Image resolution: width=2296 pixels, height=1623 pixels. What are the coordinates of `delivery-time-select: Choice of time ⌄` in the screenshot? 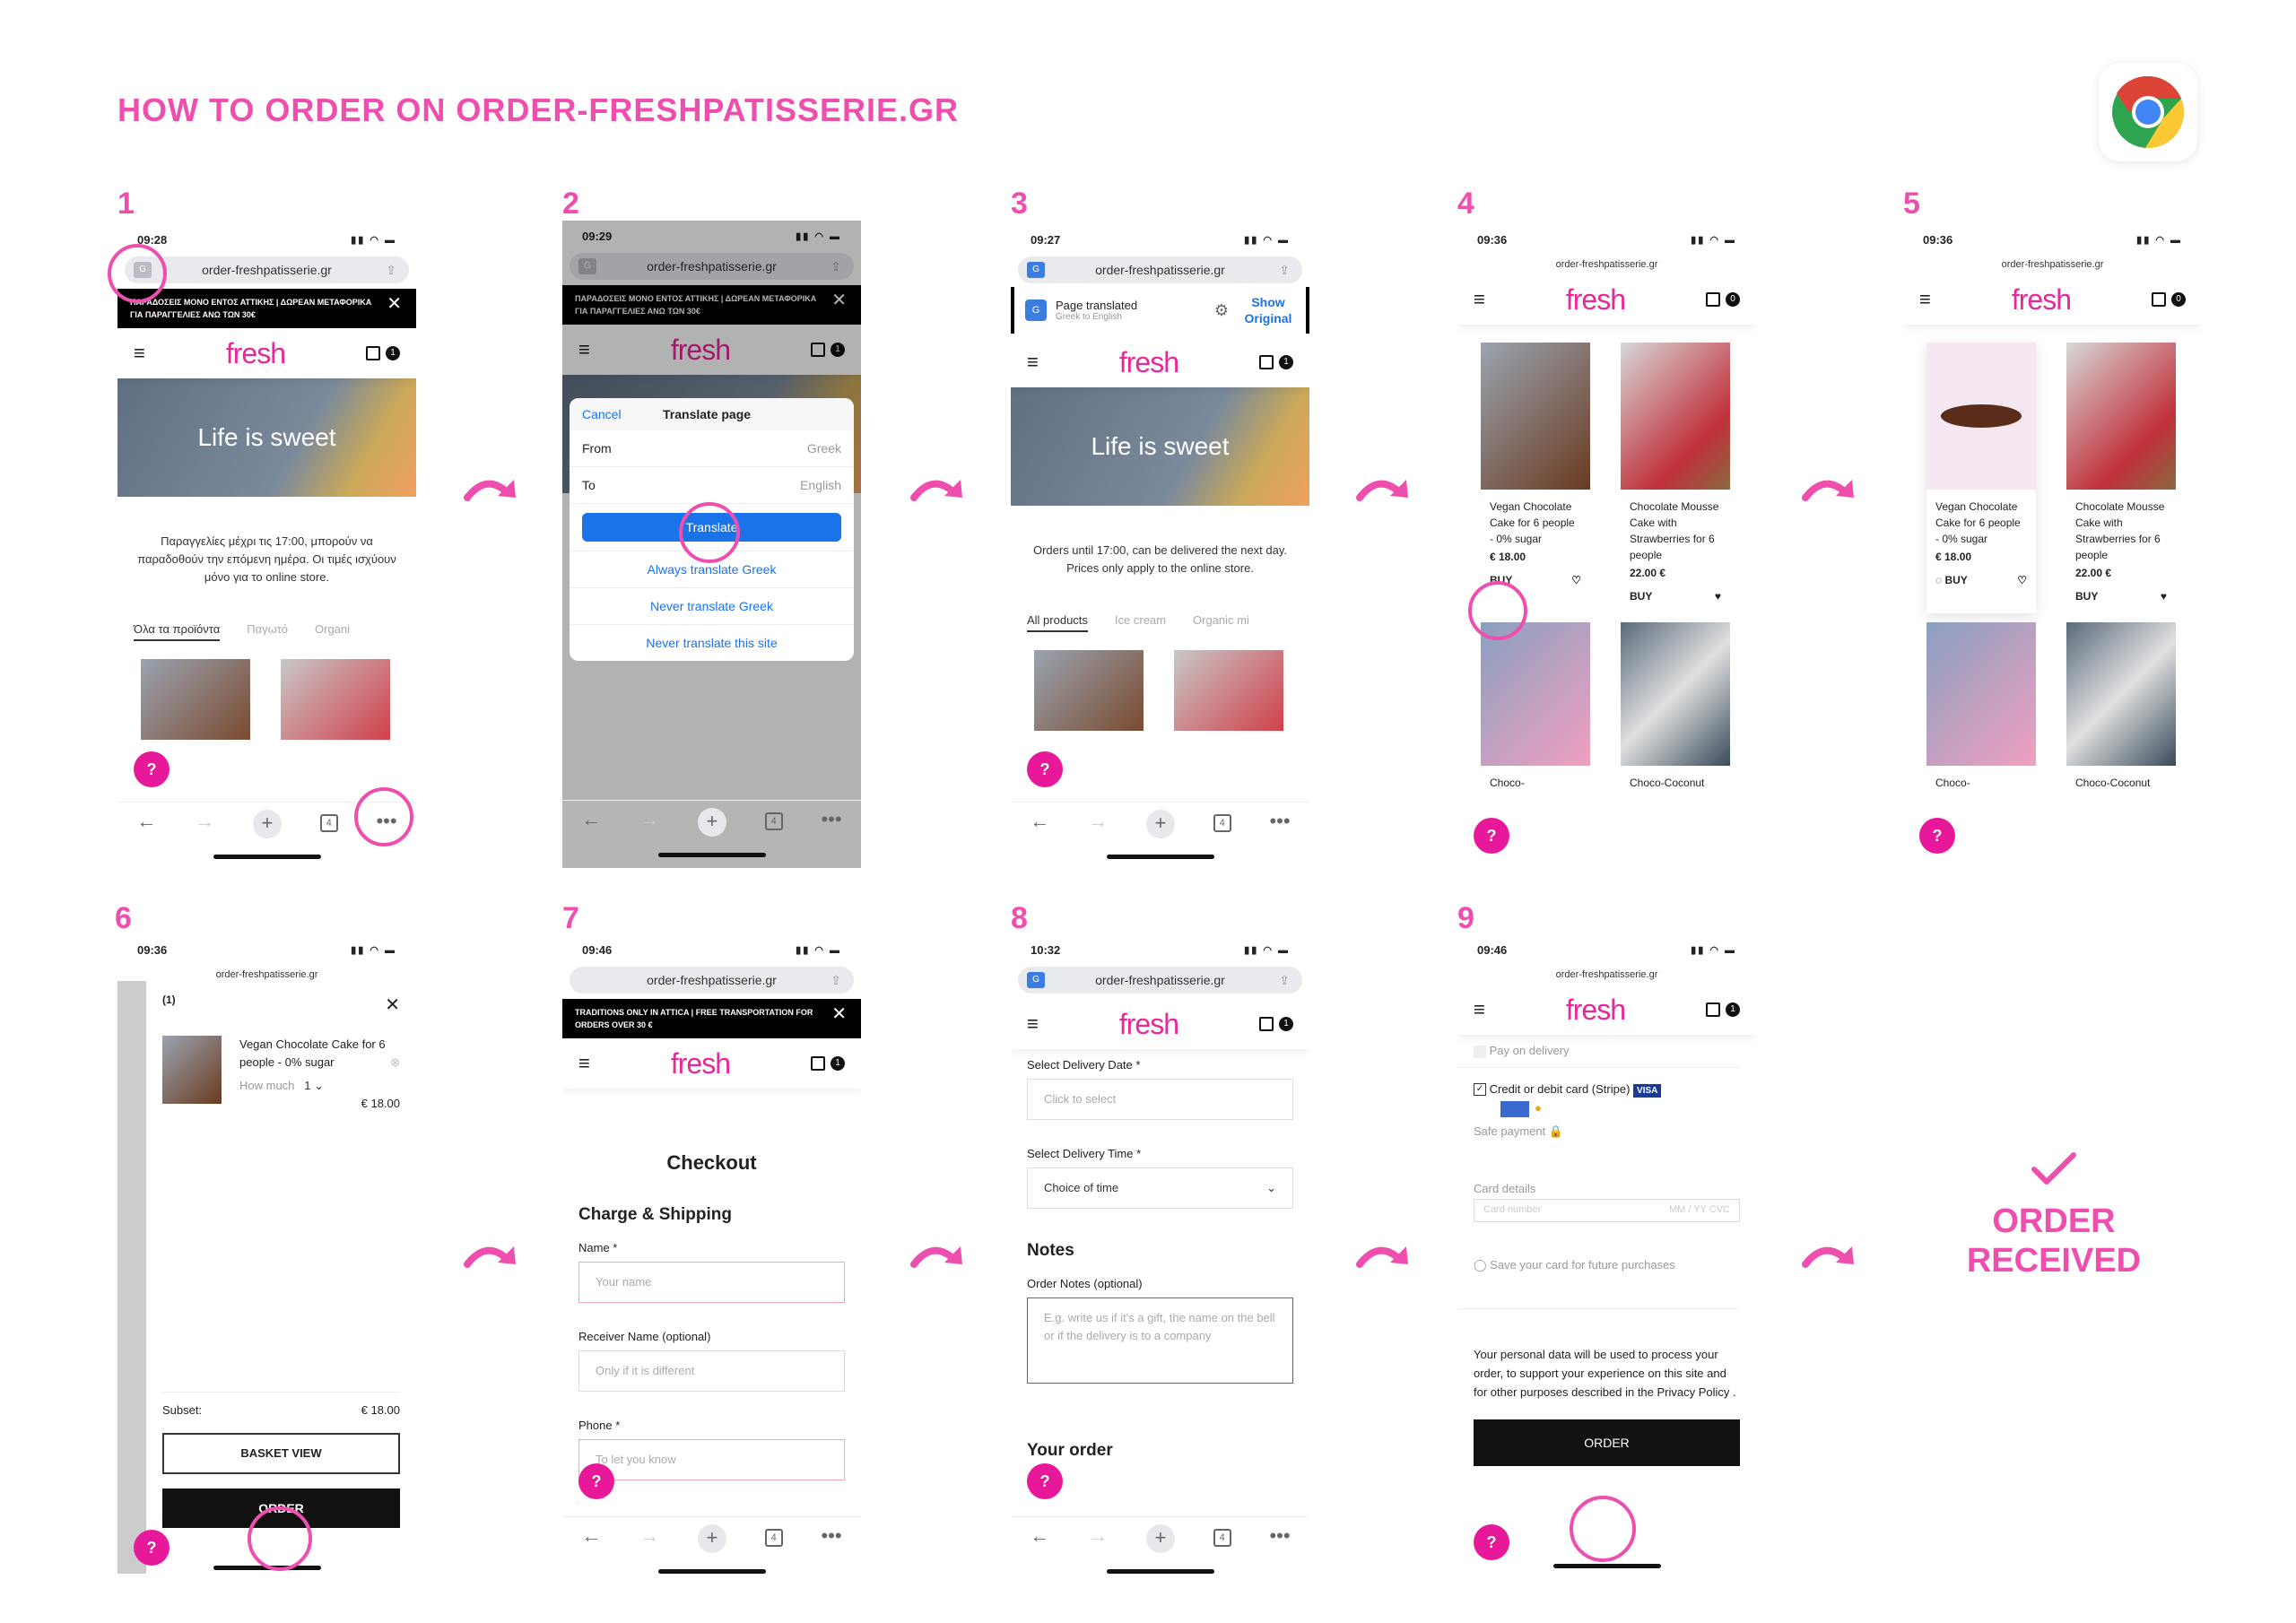 It's located at (1160, 1188).